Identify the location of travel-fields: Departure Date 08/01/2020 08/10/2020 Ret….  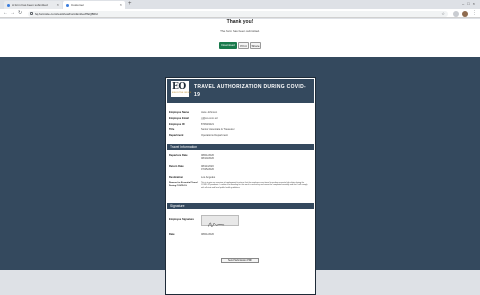
(240, 178).